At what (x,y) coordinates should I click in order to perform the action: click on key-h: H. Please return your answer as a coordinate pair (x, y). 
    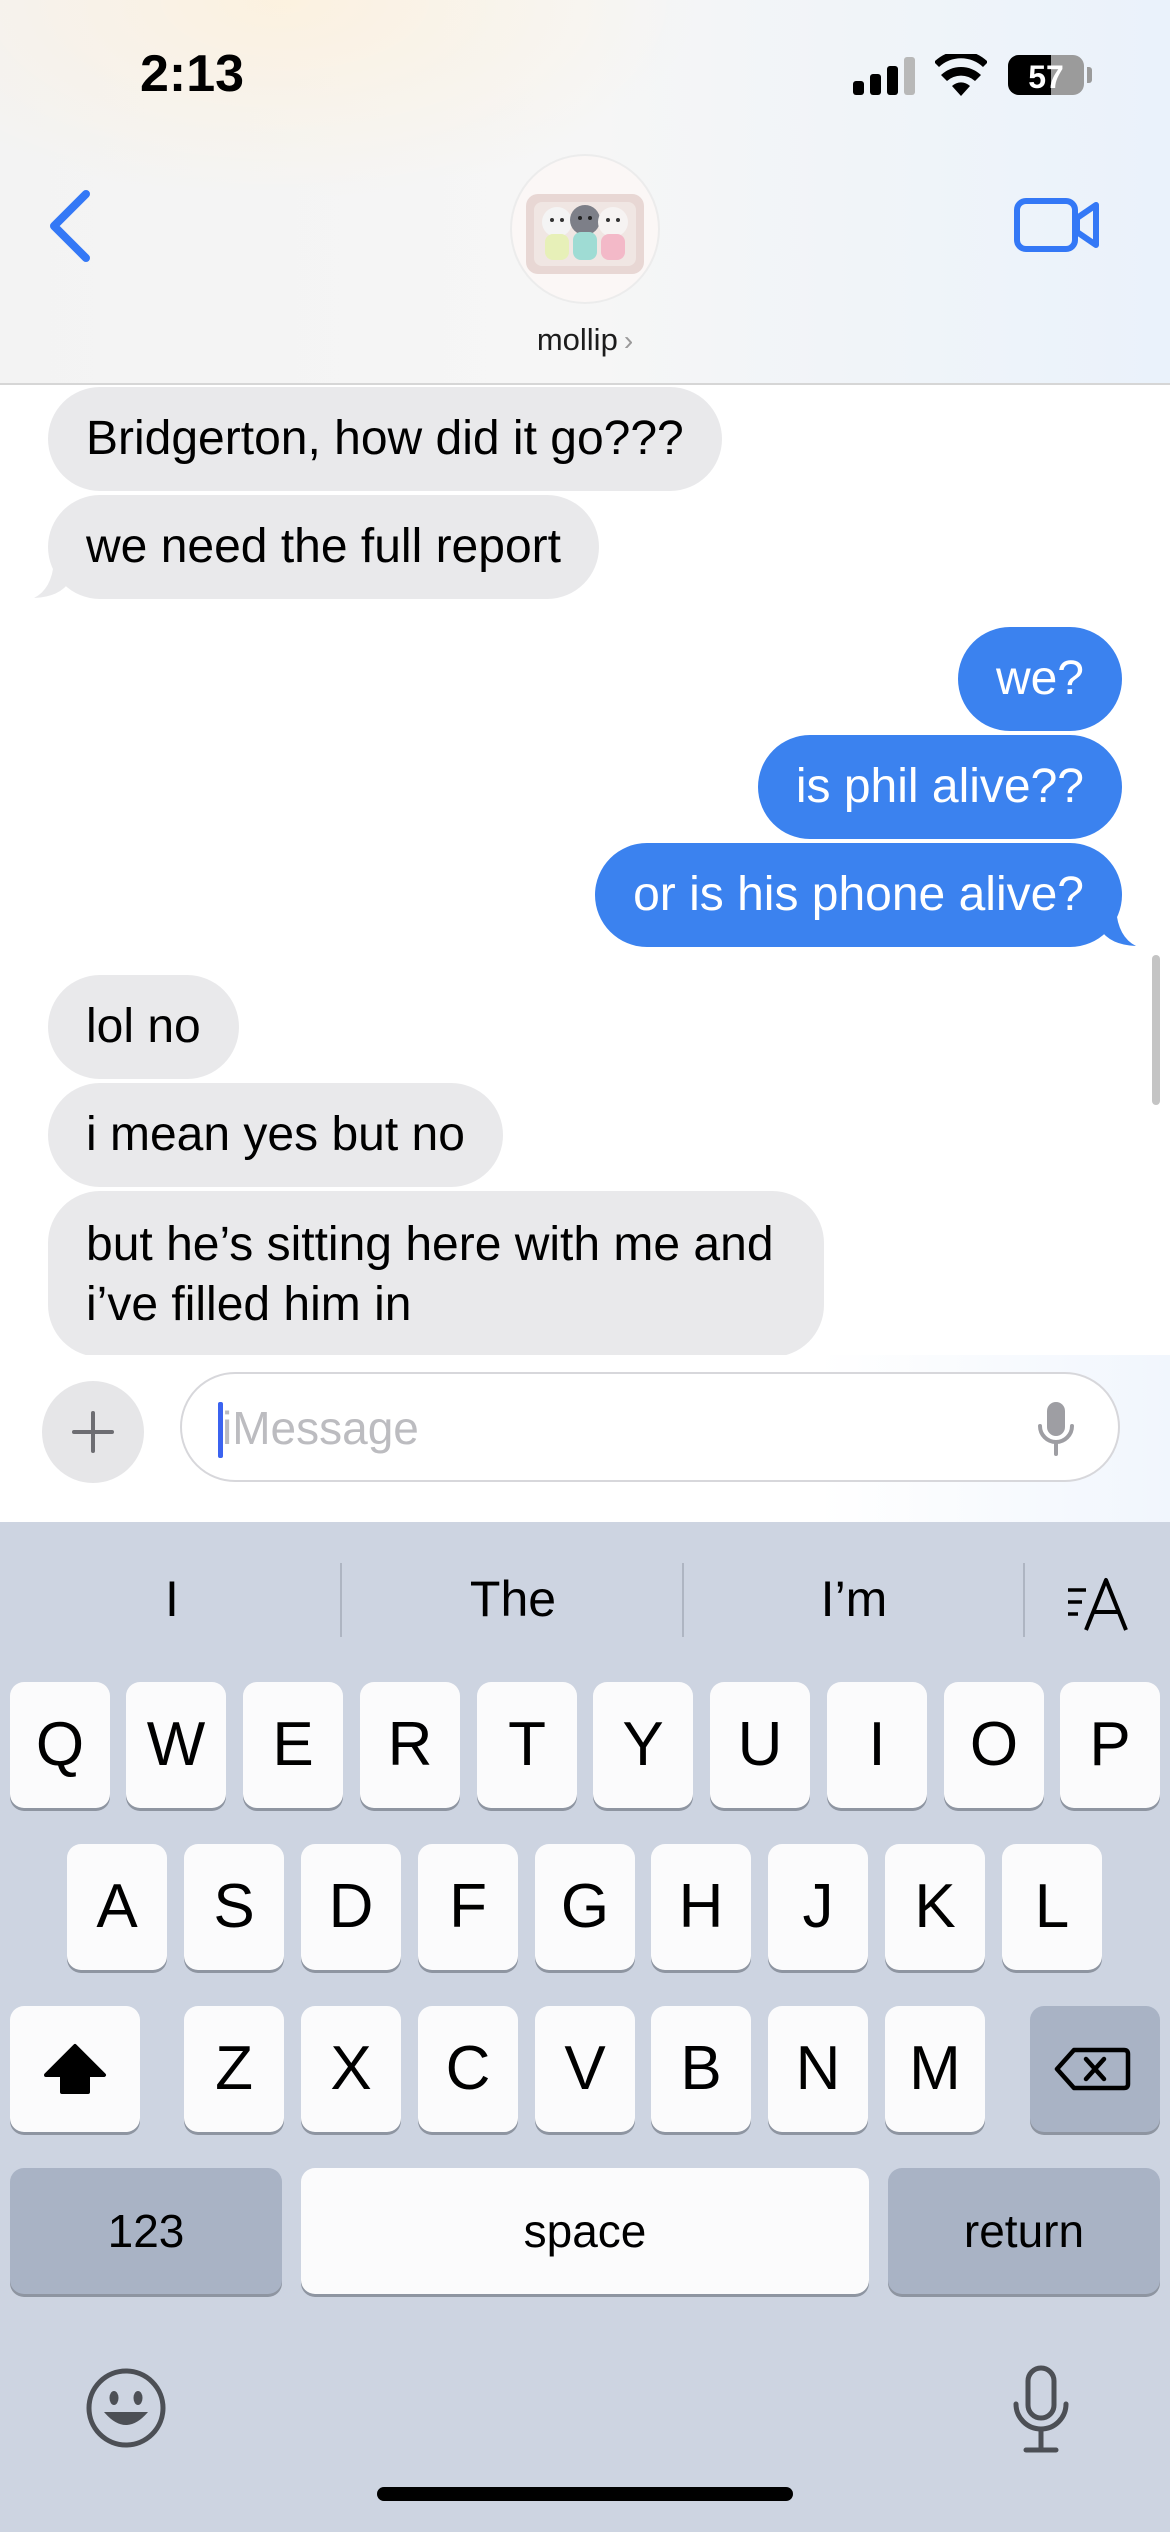
    Looking at the image, I should click on (701, 1907).